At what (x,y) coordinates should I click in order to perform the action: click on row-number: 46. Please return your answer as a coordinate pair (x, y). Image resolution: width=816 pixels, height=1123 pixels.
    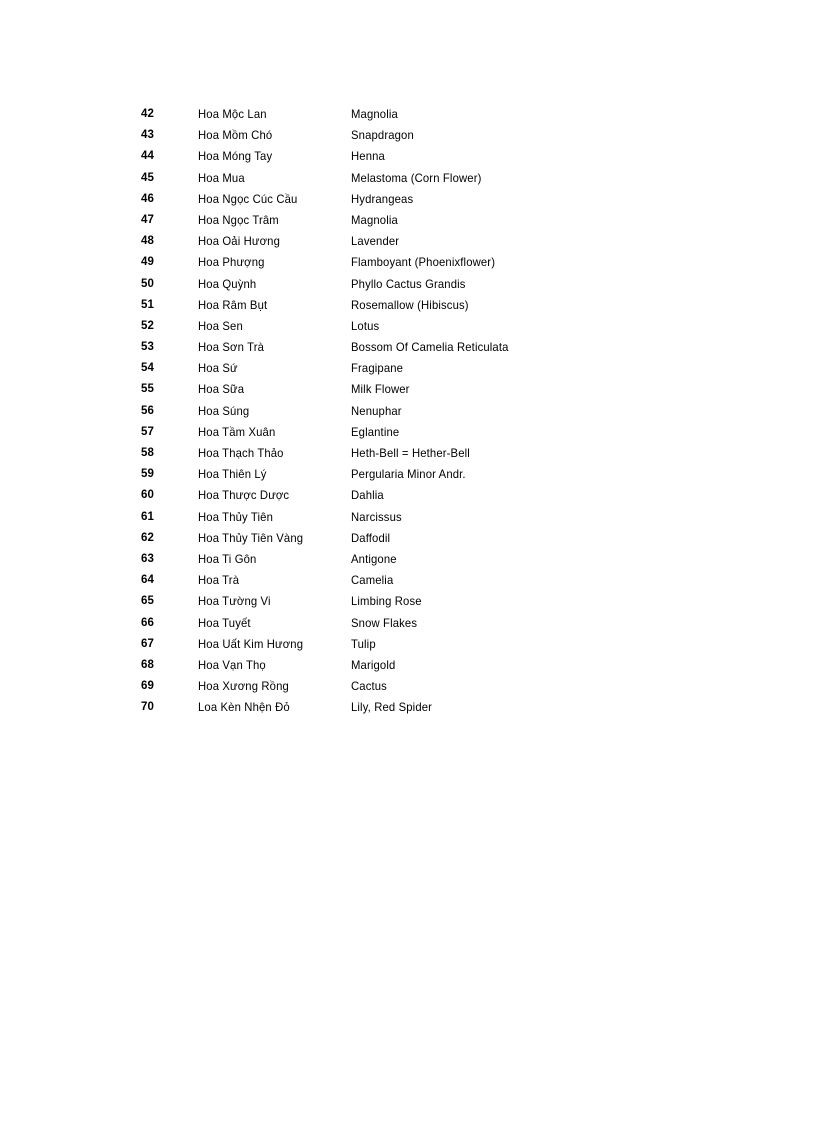
    Looking at the image, I should click on (147, 198).